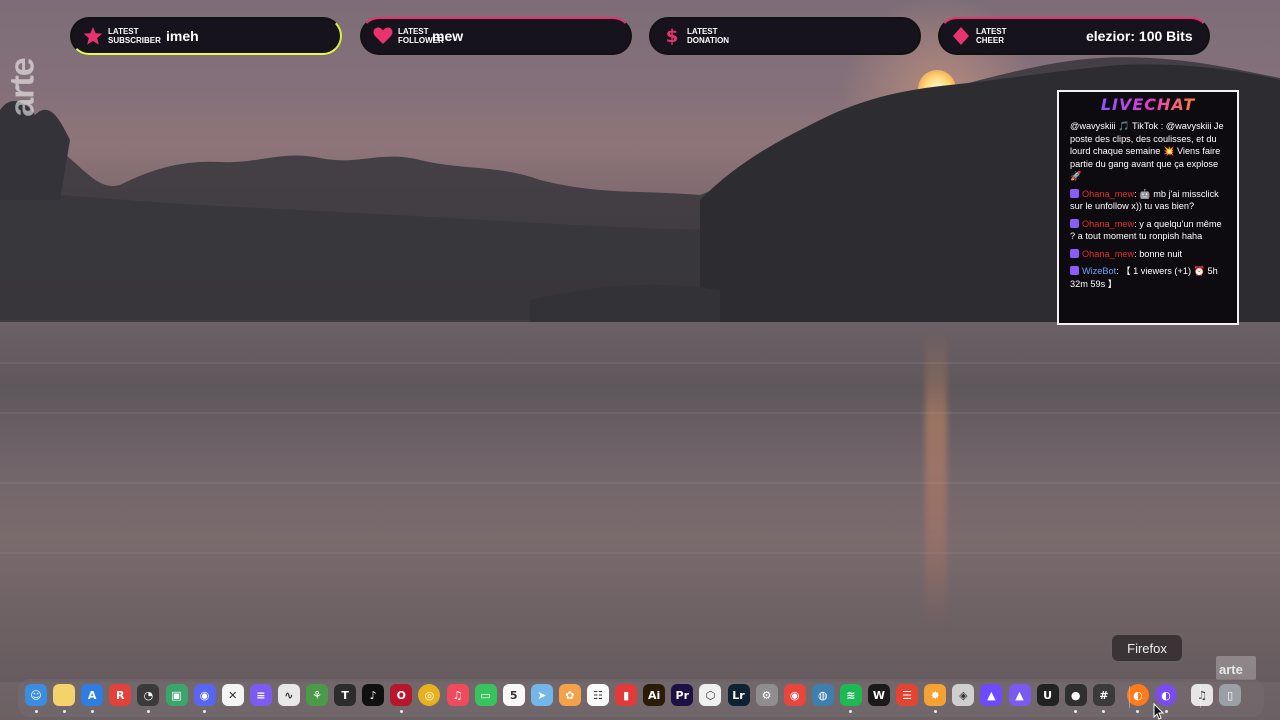 Image resolution: width=1280 pixels, height=720 pixels. I want to click on arte-corner-logo: arte, so click(1236, 668).